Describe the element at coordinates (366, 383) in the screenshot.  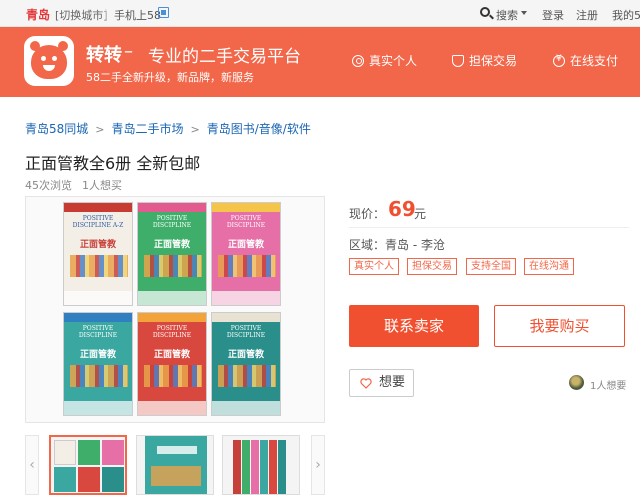
I see `heart-icon` at that location.